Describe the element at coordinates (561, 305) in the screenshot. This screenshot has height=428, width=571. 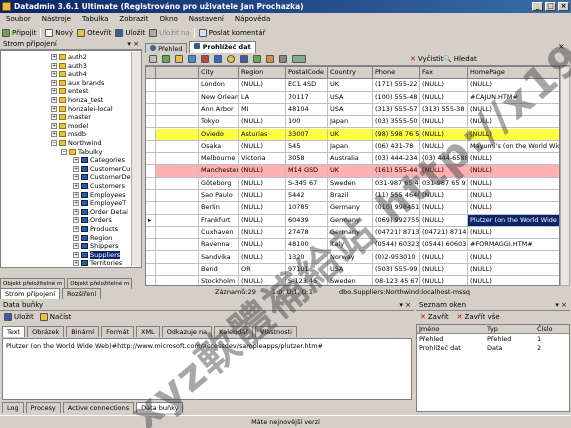
I see `panel-close-icon: ▾ ×` at that location.